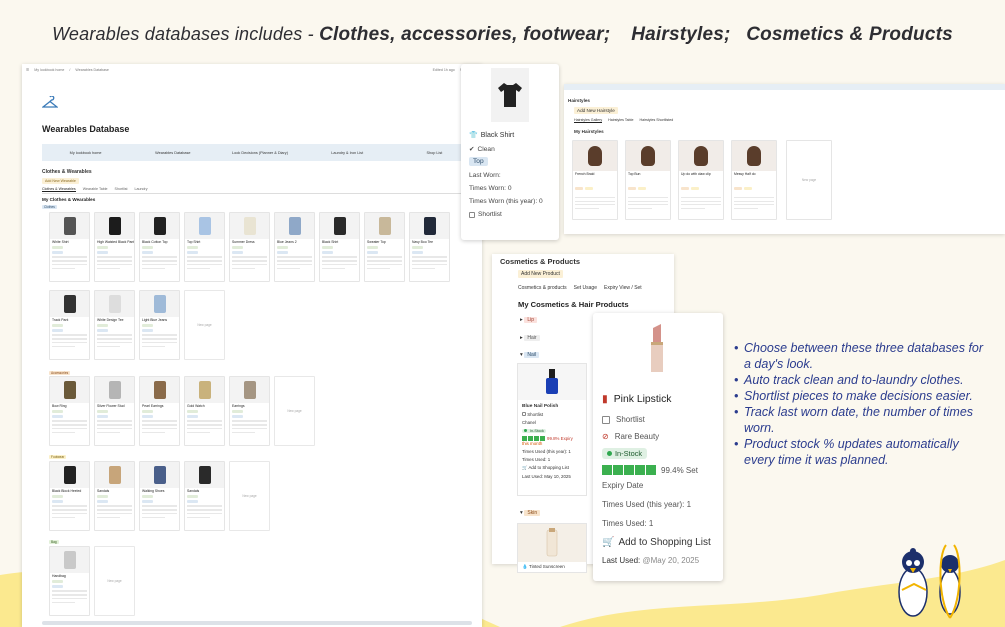 The height and width of the screenshot is (627, 1005). Describe the element at coordinates (249, 247) in the screenshot. I see `wearable-card: Summer Dress` at that location.